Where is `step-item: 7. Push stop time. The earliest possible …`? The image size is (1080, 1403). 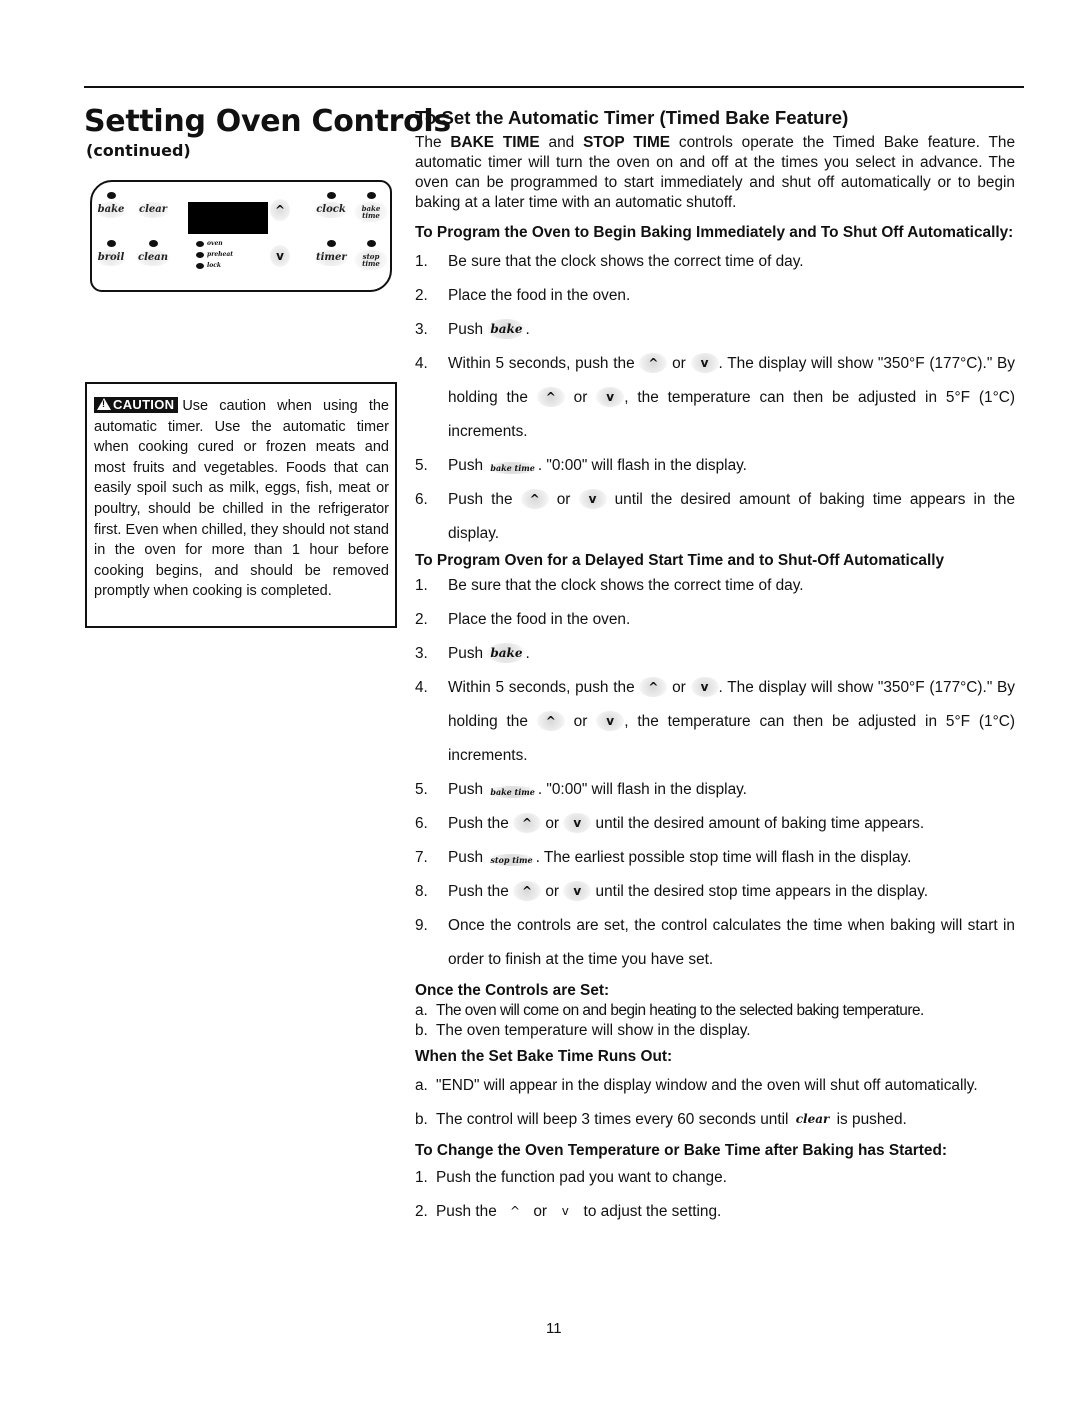 step-item: 7. Push stop time. The earliest possible … is located at coordinates (715, 858).